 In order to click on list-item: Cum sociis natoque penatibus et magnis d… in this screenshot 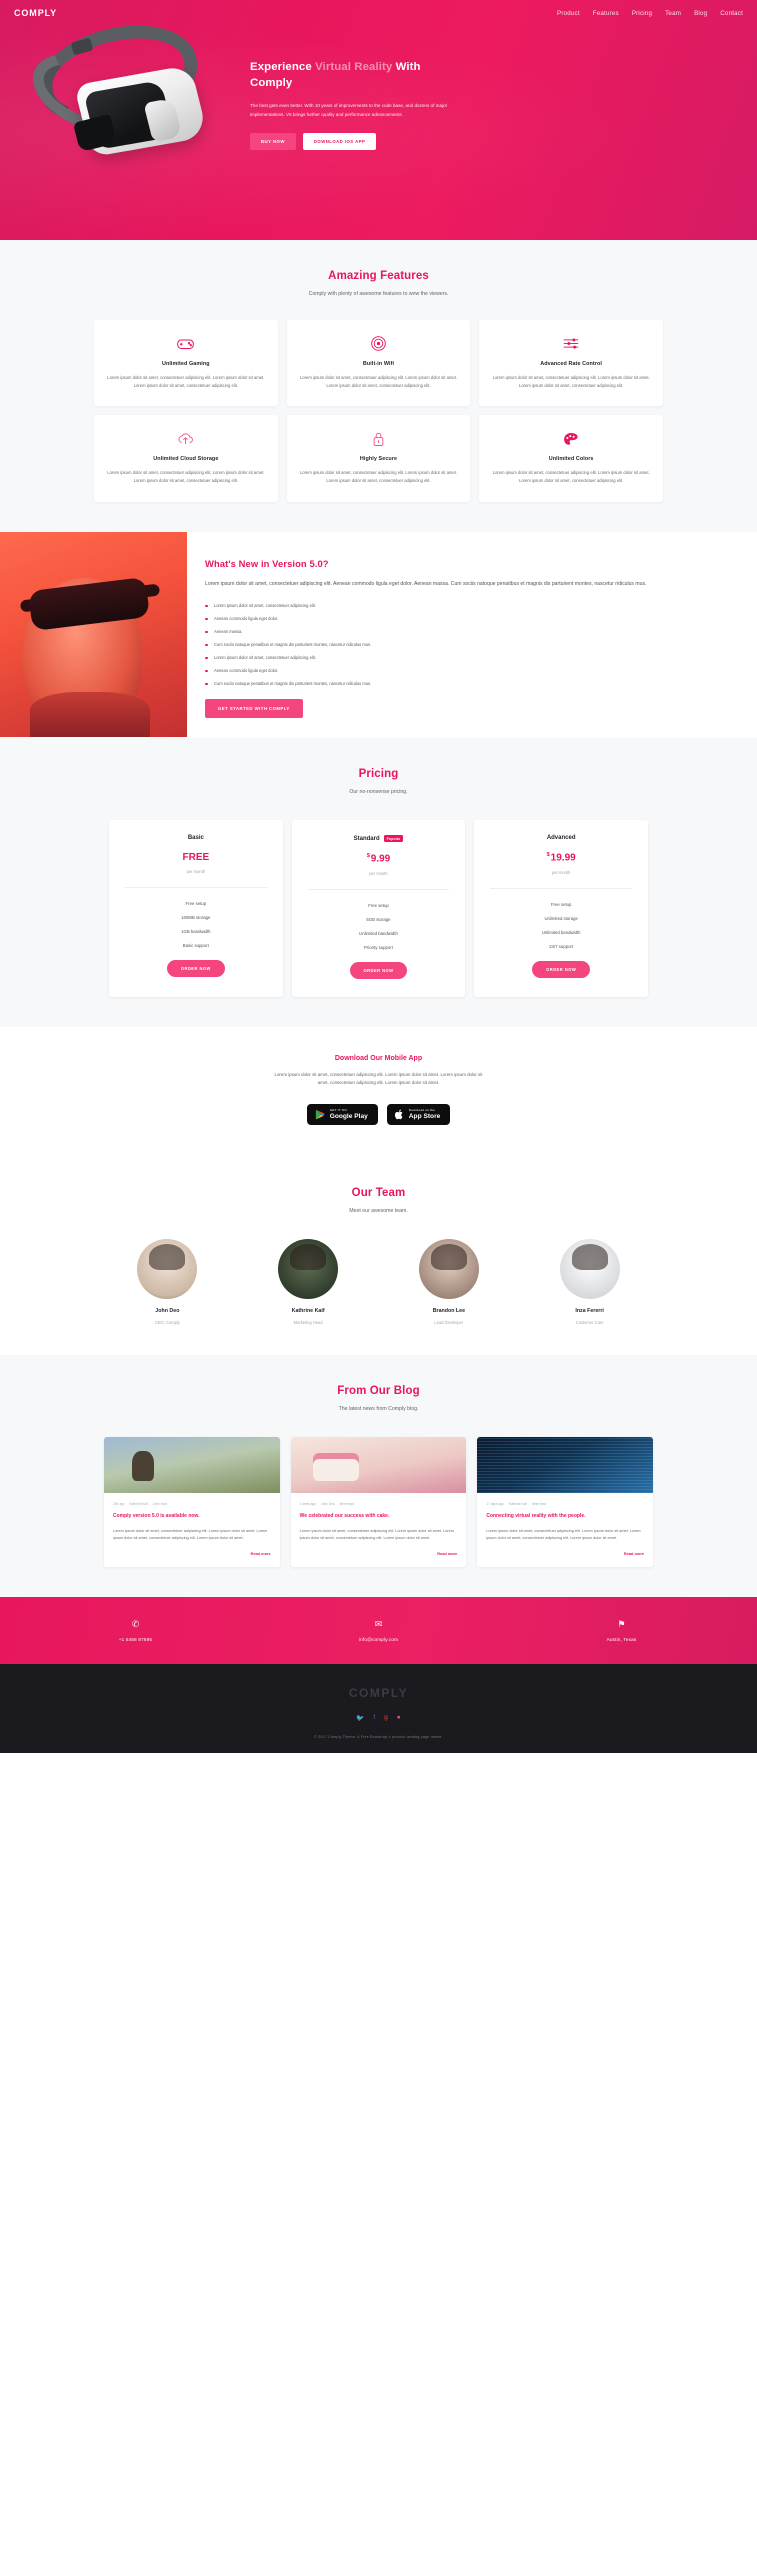, I will do `click(473, 645)`.